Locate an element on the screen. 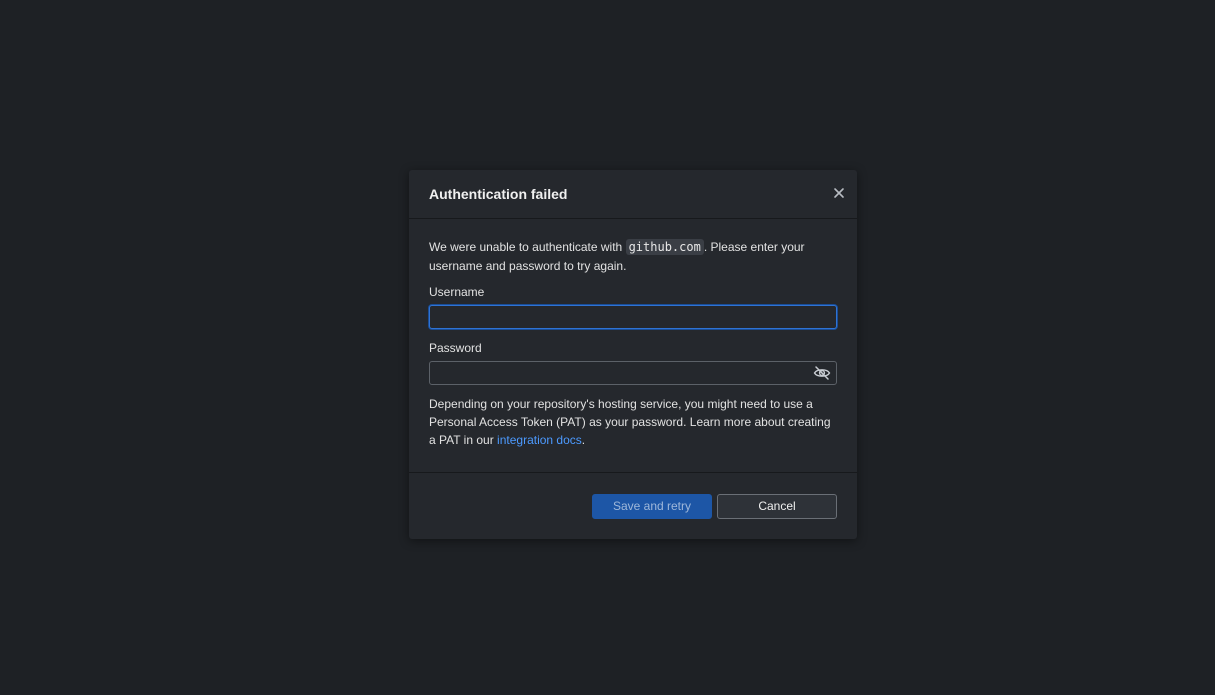 This screenshot has width=1215, height=695. integration-docs-link: integration docs is located at coordinates (539, 440).